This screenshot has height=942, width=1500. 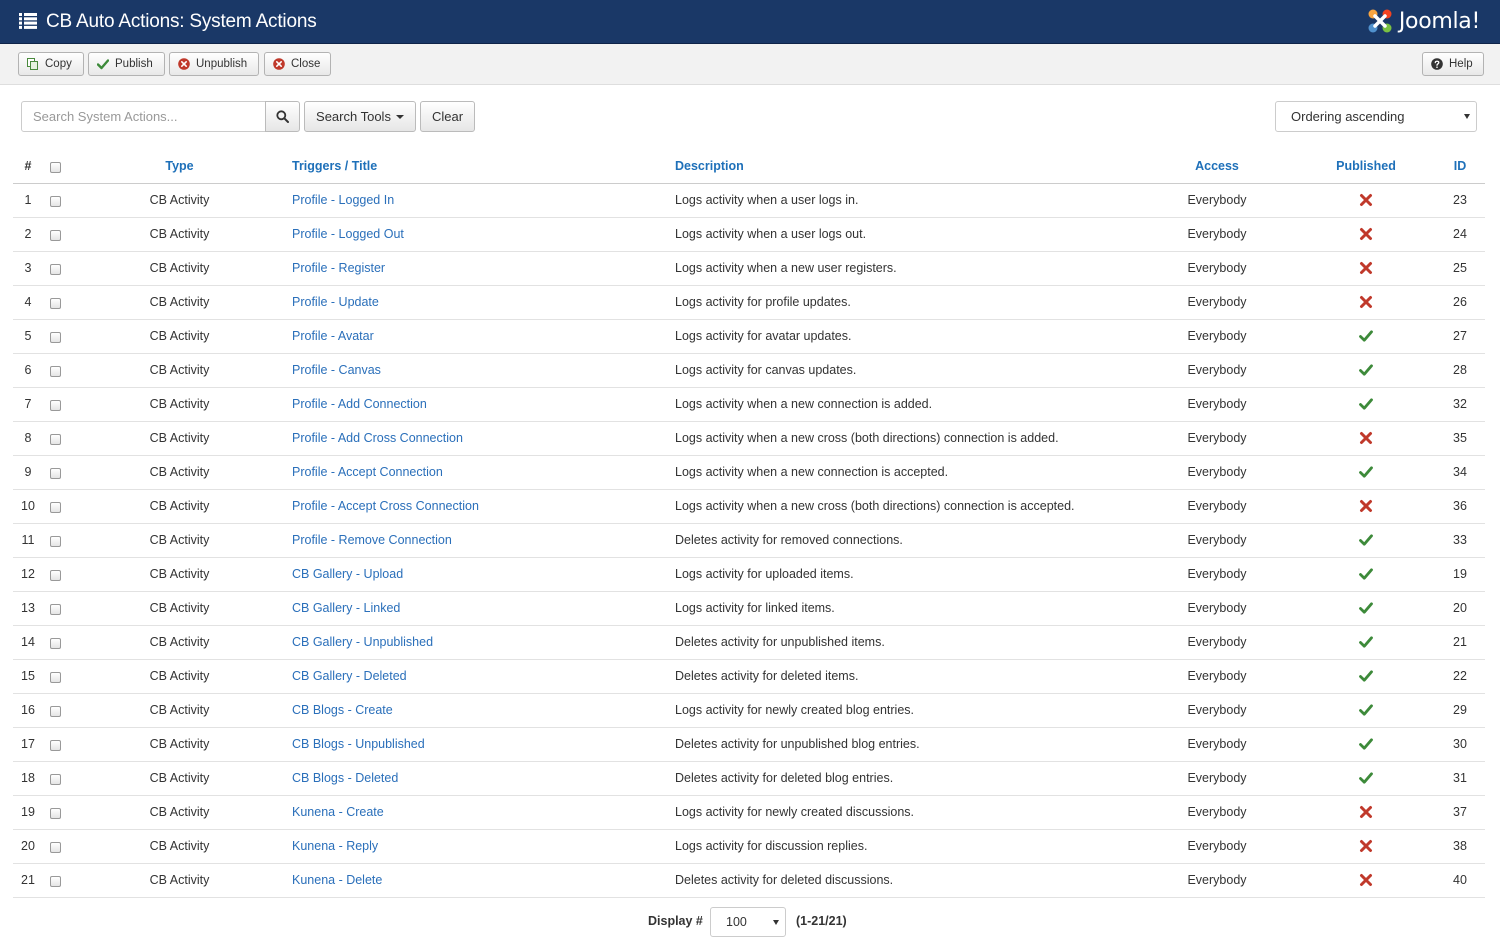 I want to click on help-button: Help, so click(x=1453, y=64).